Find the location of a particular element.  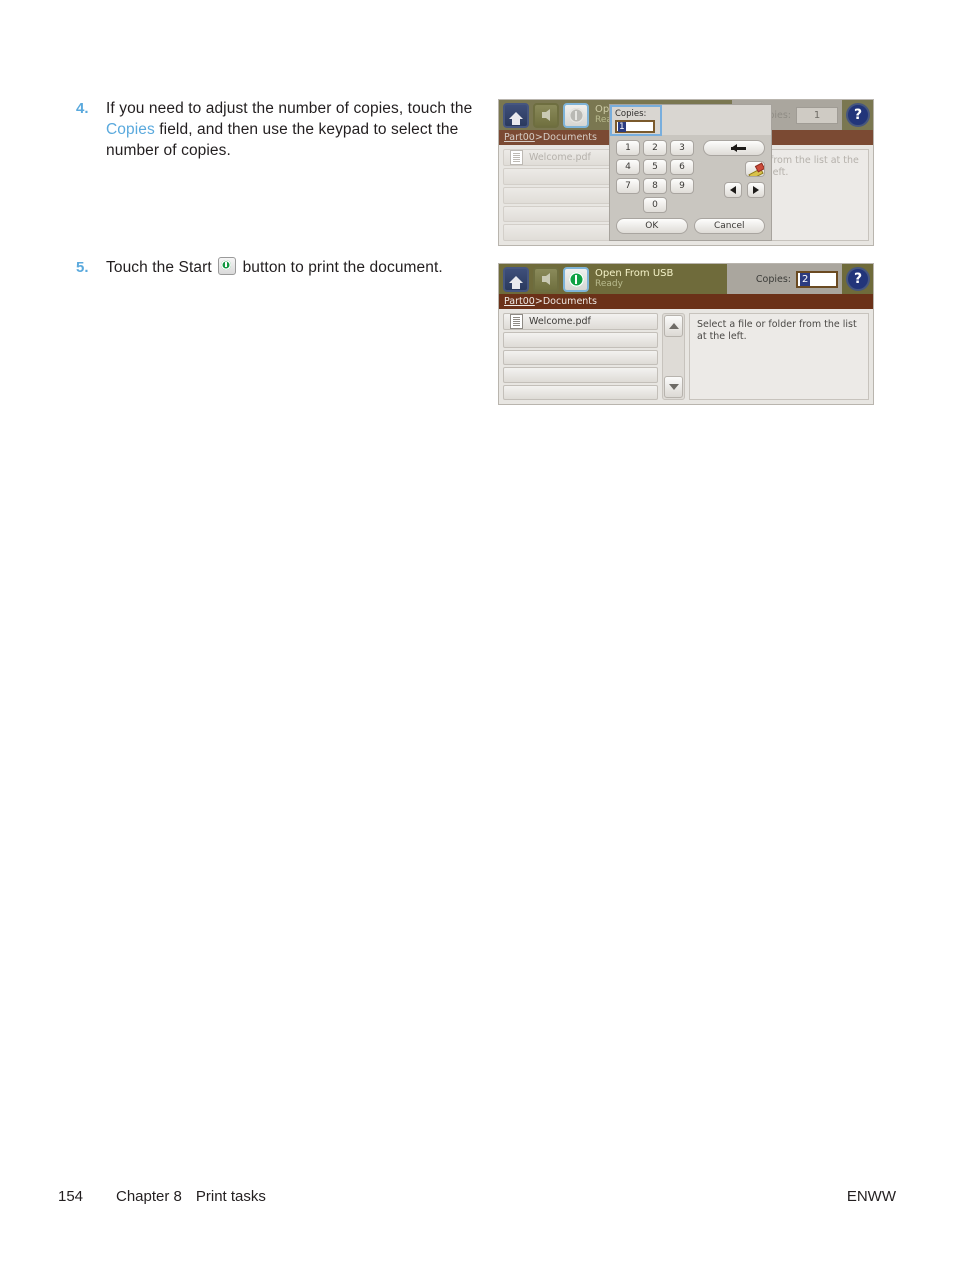

step-5-text-pre: Touch the Start is located at coordinates (161, 267).